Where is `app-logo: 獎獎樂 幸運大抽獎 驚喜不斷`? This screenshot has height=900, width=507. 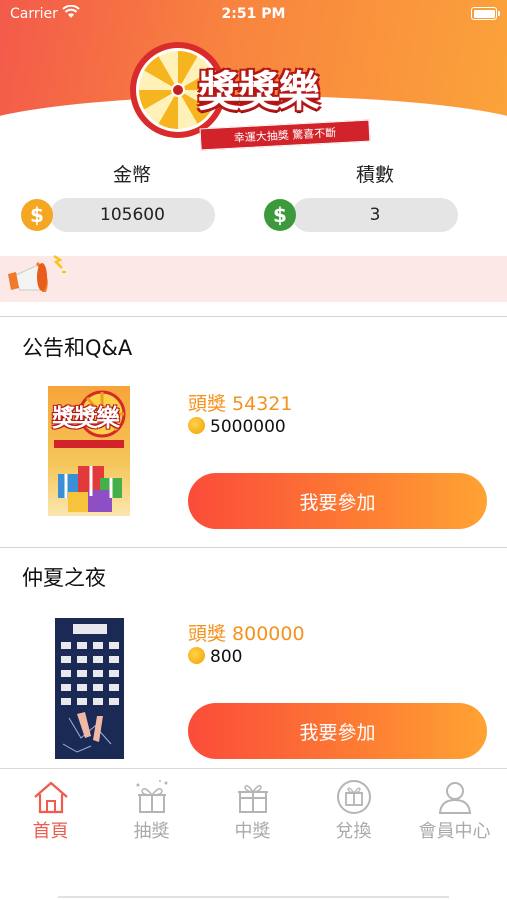 app-logo: 獎獎樂 幸運大抽獎 驚喜不斷 is located at coordinates (255, 97).